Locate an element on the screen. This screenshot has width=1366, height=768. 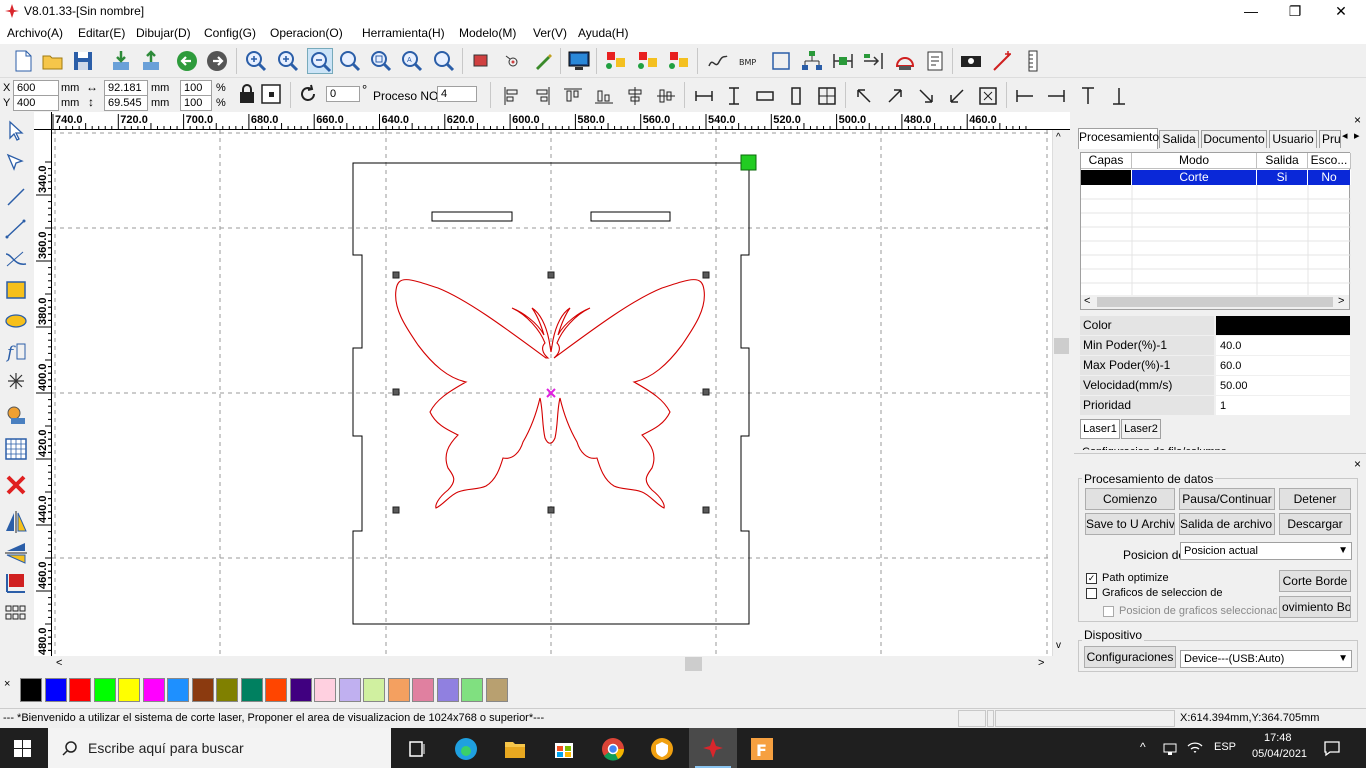
align-top-icon is located at coordinates (573, 96).